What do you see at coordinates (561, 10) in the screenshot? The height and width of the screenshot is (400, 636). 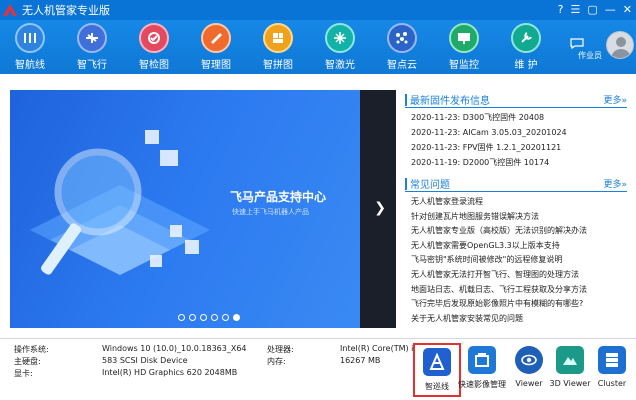 I see `help-icon: ?` at bounding box center [561, 10].